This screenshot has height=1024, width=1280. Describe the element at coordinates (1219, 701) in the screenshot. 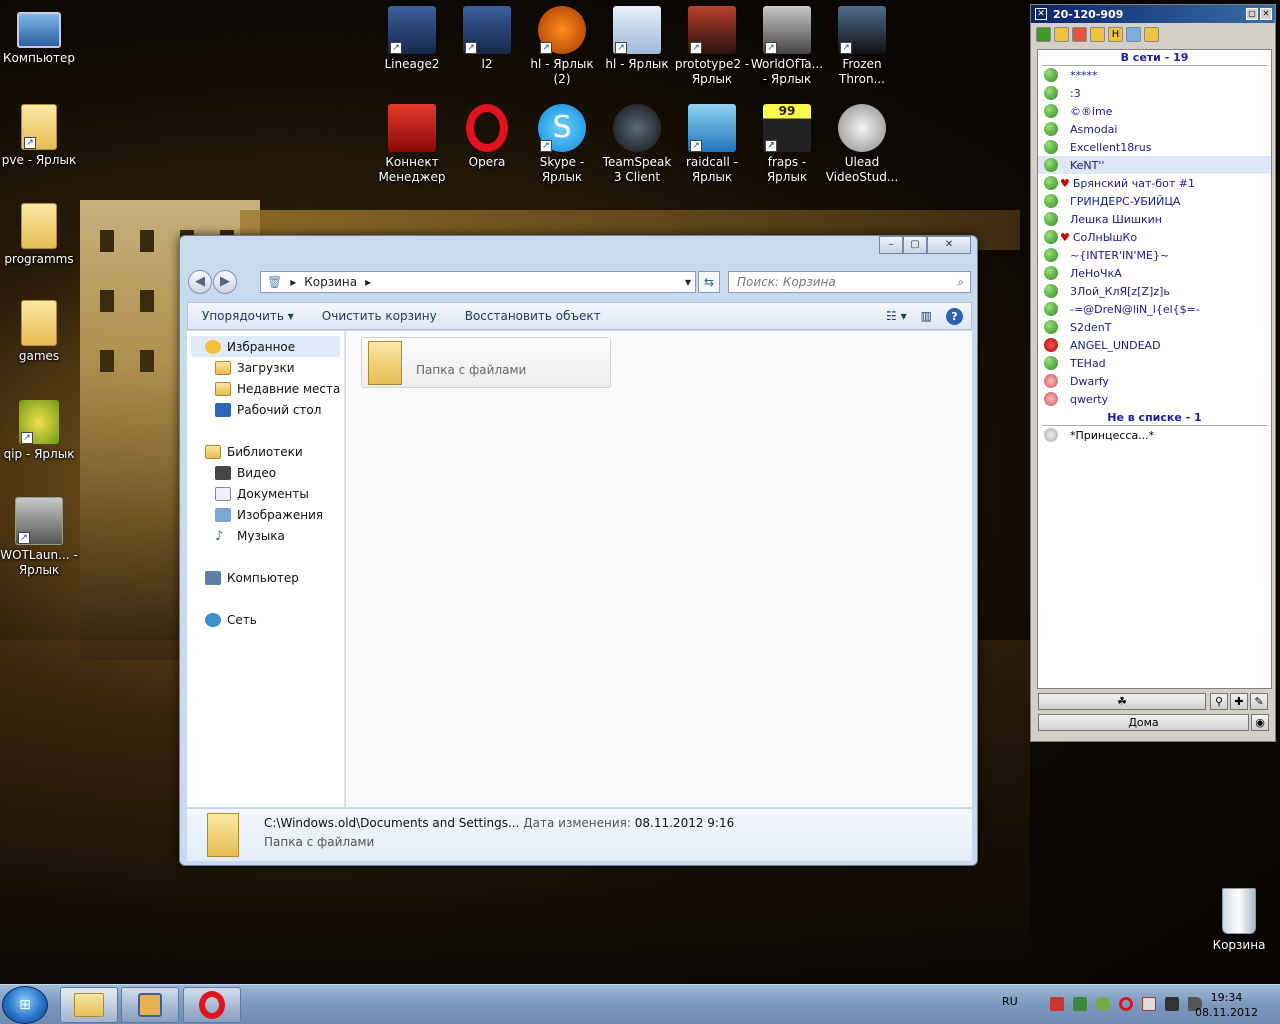

I see `qip-search-contact-icon: ⚲` at that location.